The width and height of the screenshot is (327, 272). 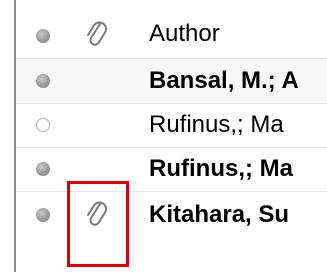 What do you see at coordinates (224, 80) in the screenshot?
I see `author-cell: Bansal, M.; A` at bounding box center [224, 80].